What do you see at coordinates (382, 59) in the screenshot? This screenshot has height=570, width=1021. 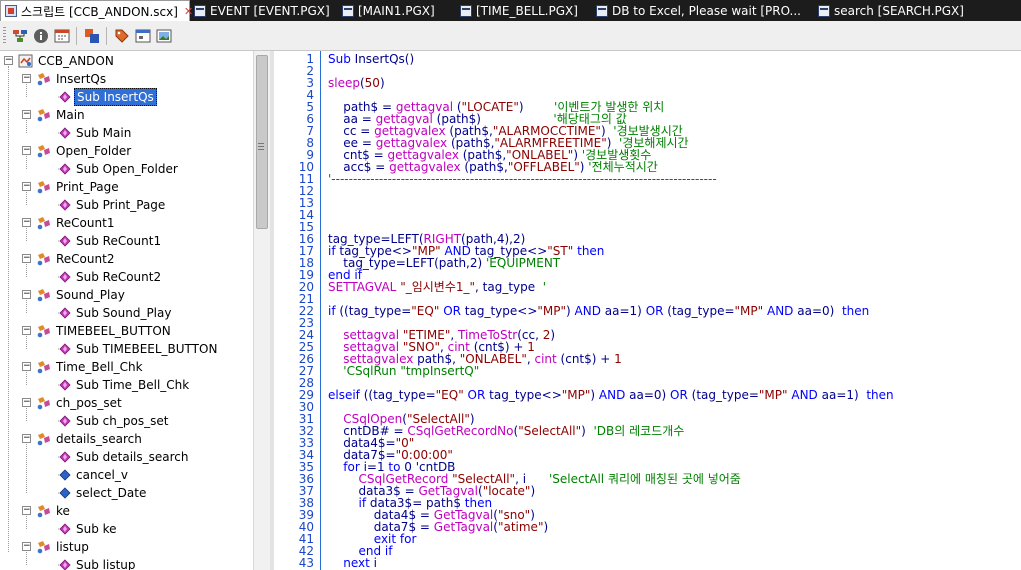 I see `code-token: InsertQs()` at bounding box center [382, 59].